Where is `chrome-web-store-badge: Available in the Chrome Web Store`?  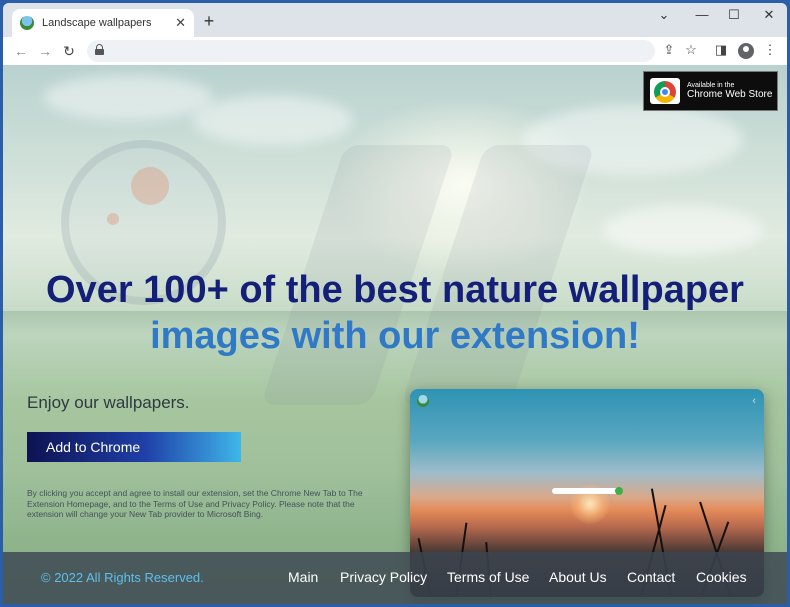 chrome-web-store-badge: Available in the Chrome Web Store is located at coordinates (710, 91).